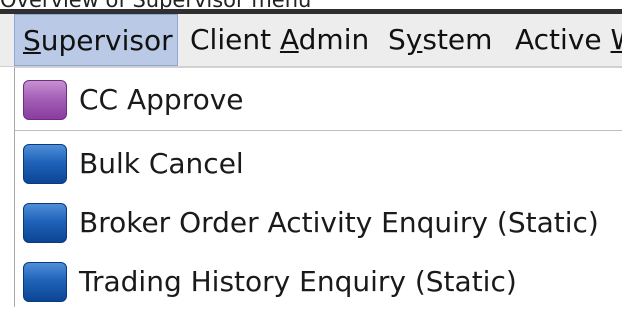 This screenshot has width=622, height=311. I want to click on menu-item-label: Trading History Enquiry (Static), so click(298, 281).